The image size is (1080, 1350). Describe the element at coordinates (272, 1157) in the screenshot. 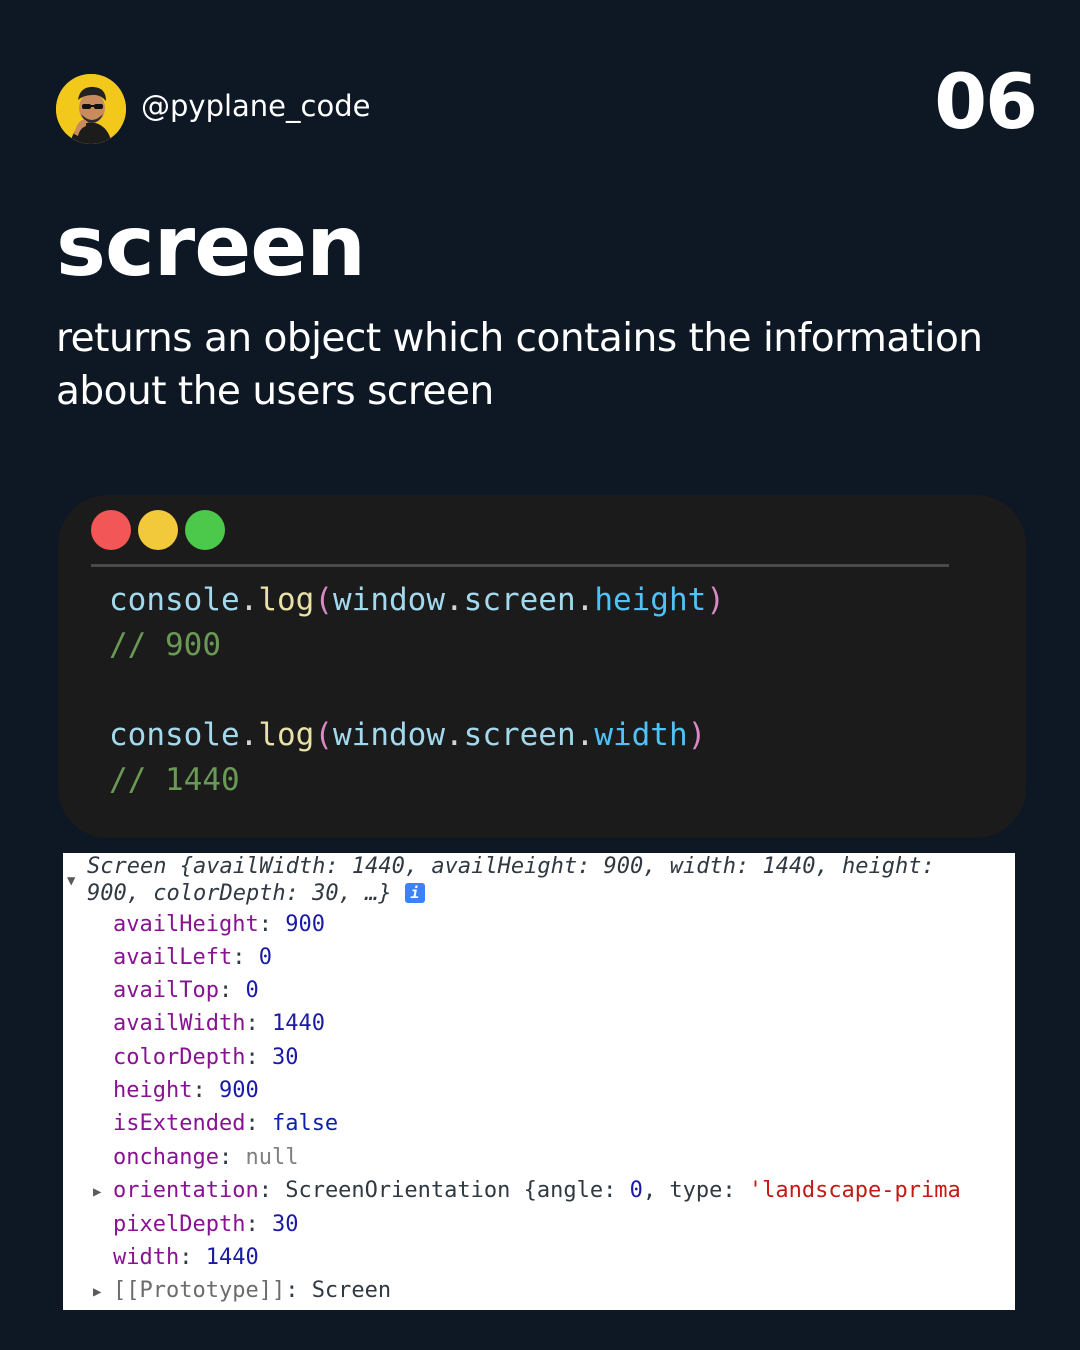

I see `property-value: null` at that location.